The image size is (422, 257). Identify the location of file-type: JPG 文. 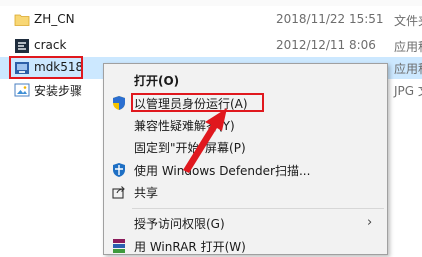
(408, 91).